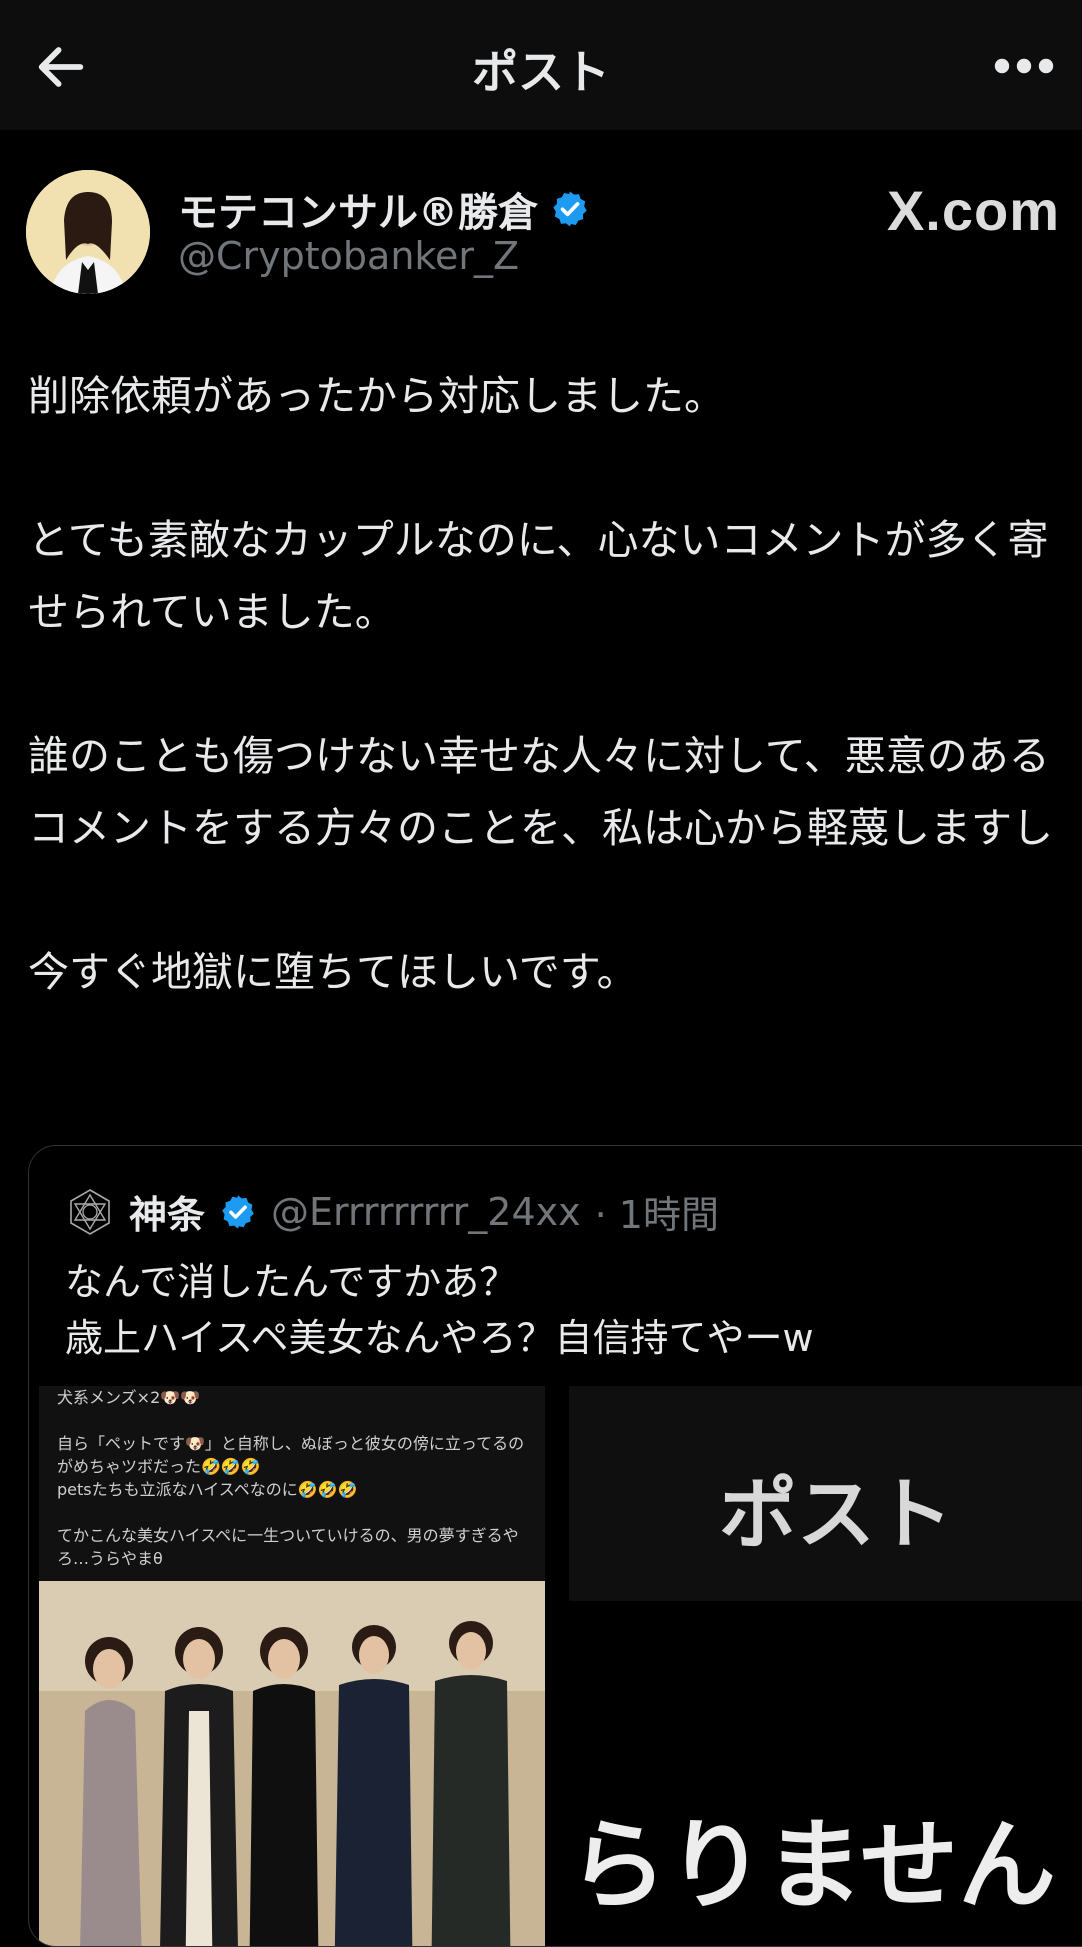 The width and height of the screenshot is (1082, 1947). Describe the element at coordinates (291, 1282) in the screenshot. I see `quoted-text-line: なんで消したんですかあ？` at that location.